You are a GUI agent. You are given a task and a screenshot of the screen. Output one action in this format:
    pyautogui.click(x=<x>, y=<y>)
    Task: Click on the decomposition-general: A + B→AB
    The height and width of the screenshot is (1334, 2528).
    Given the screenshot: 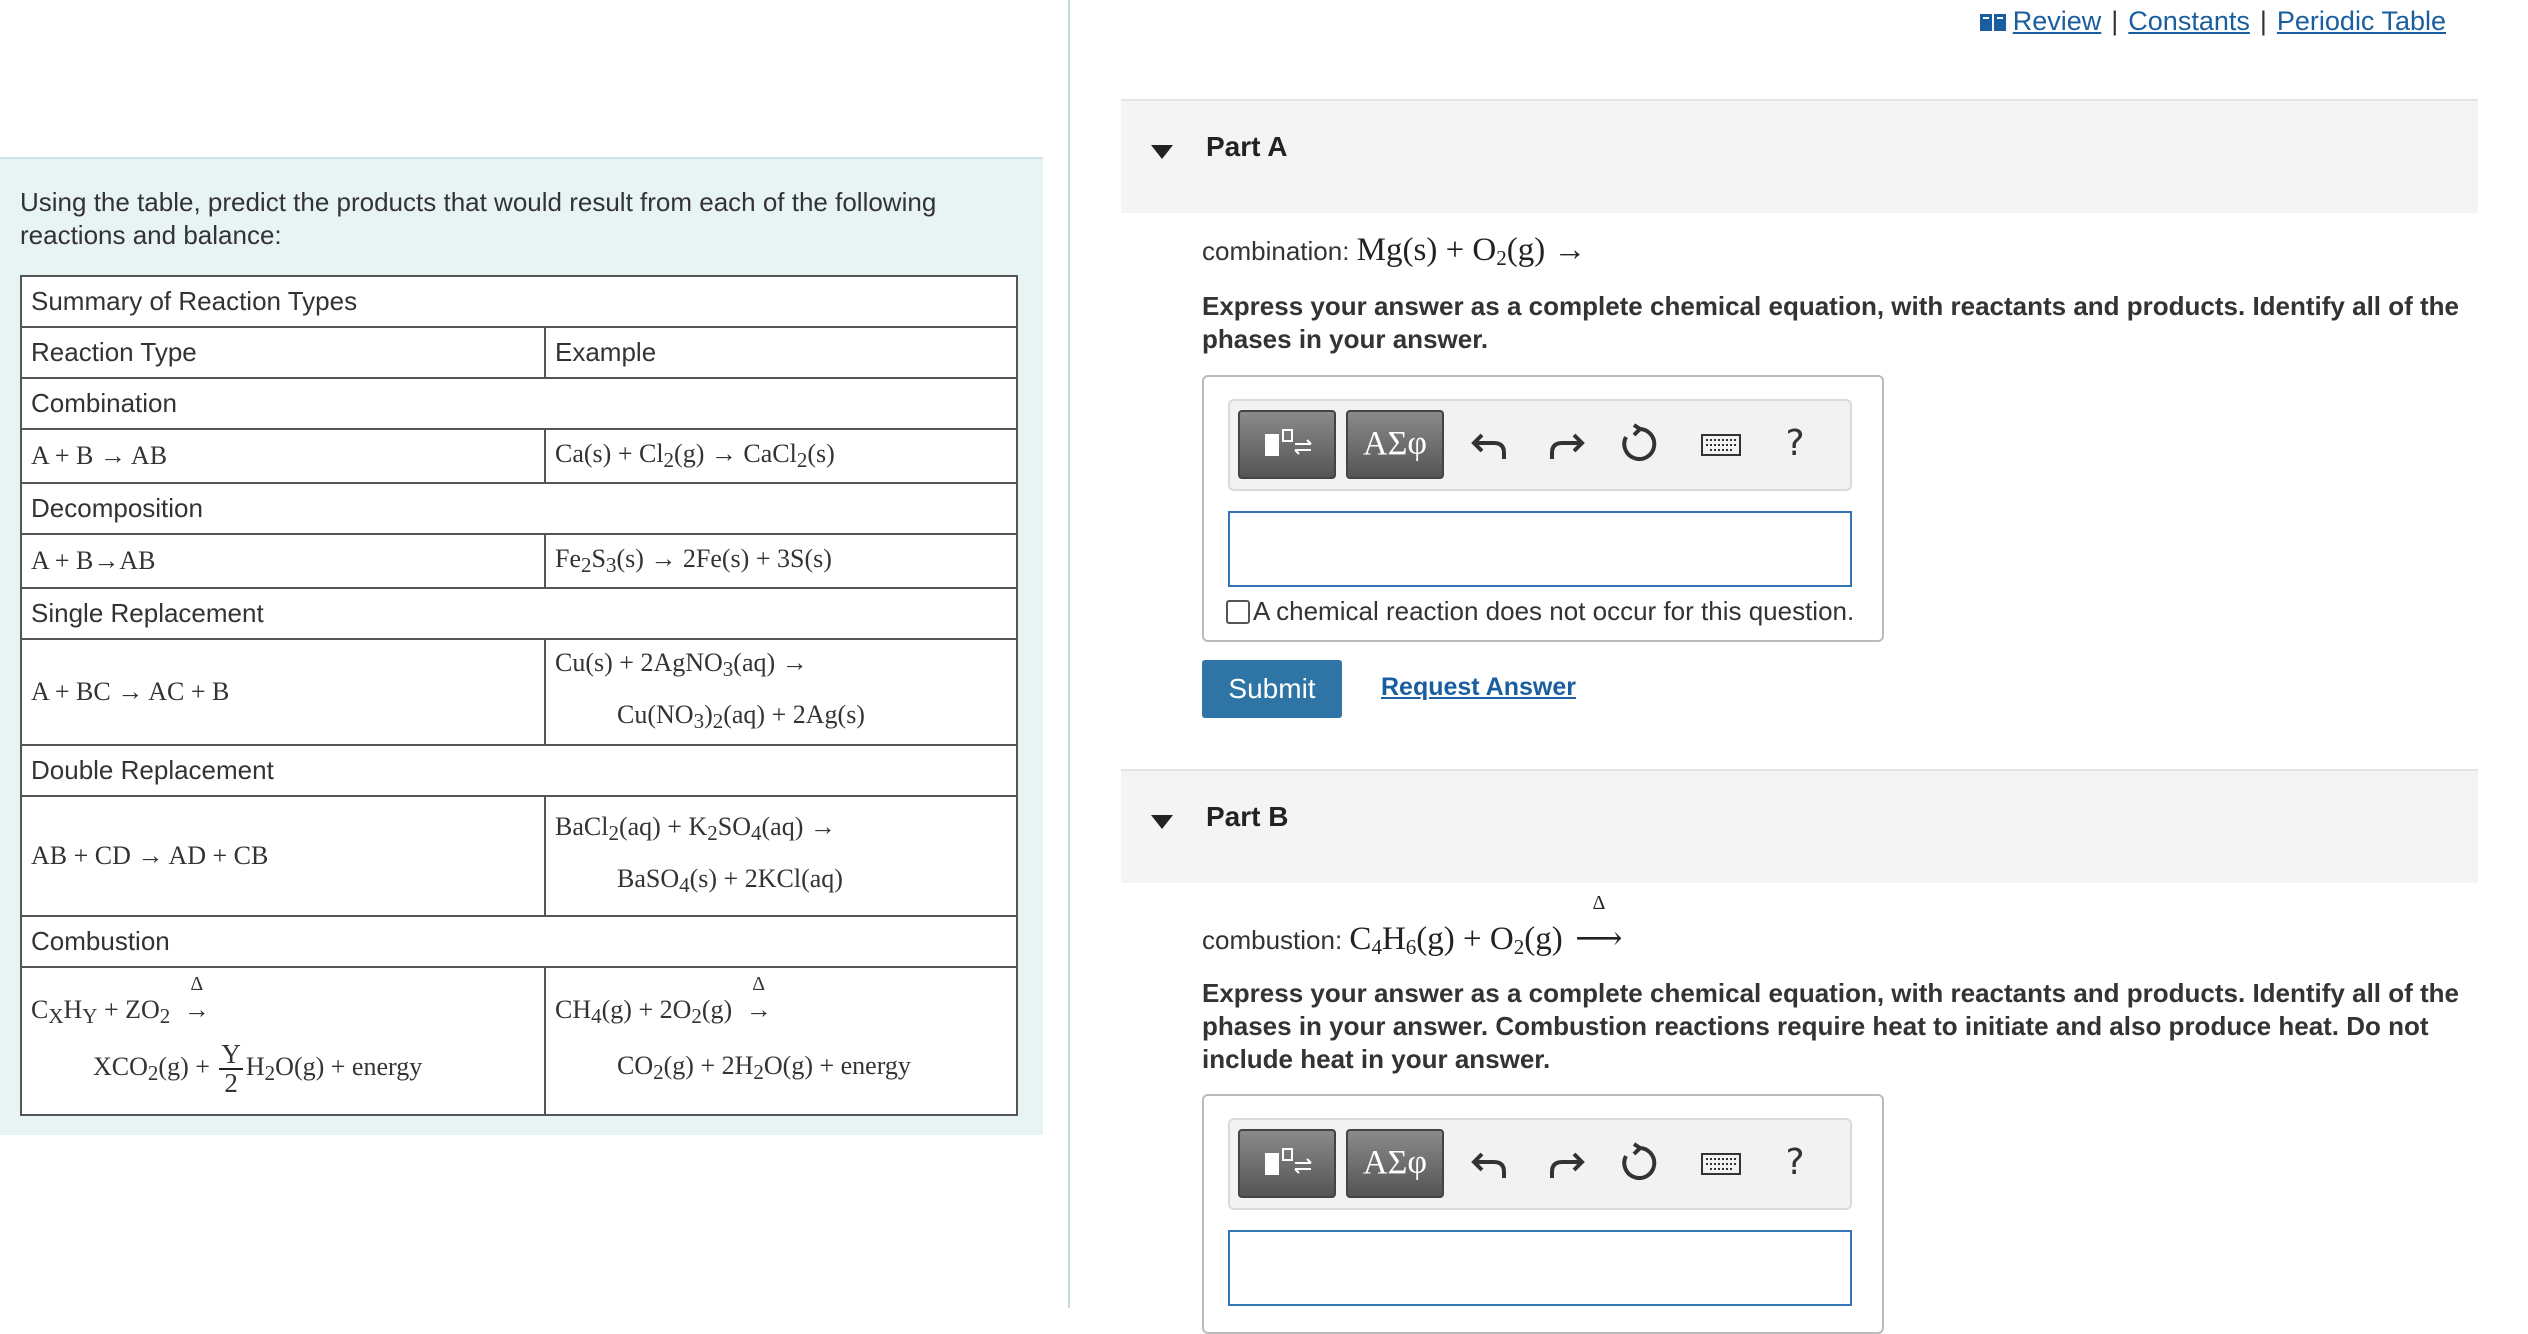 What is the action you would take?
    pyautogui.click(x=283, y=561)
    